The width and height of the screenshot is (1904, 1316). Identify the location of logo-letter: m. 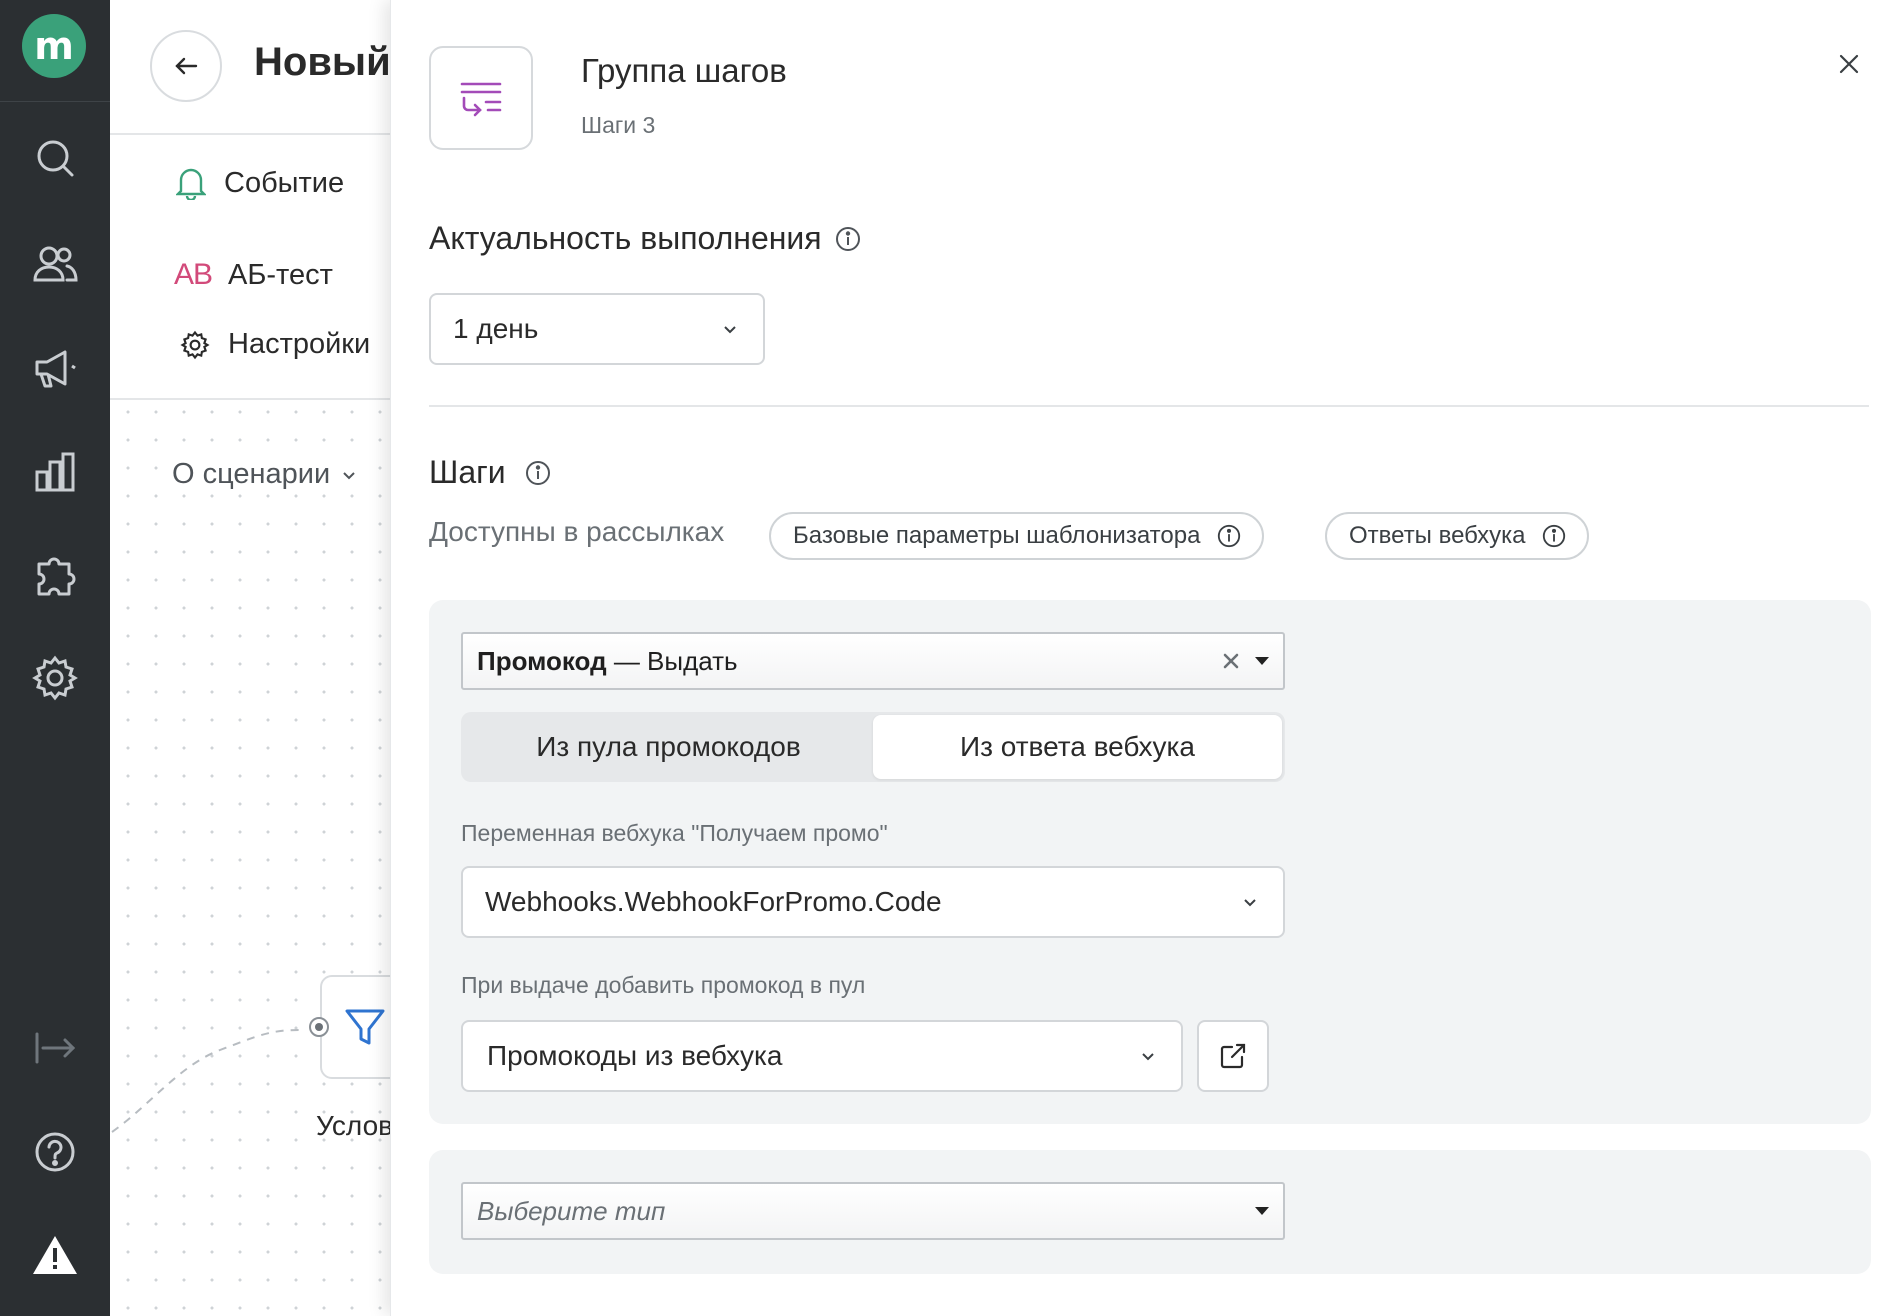
(54, 46).